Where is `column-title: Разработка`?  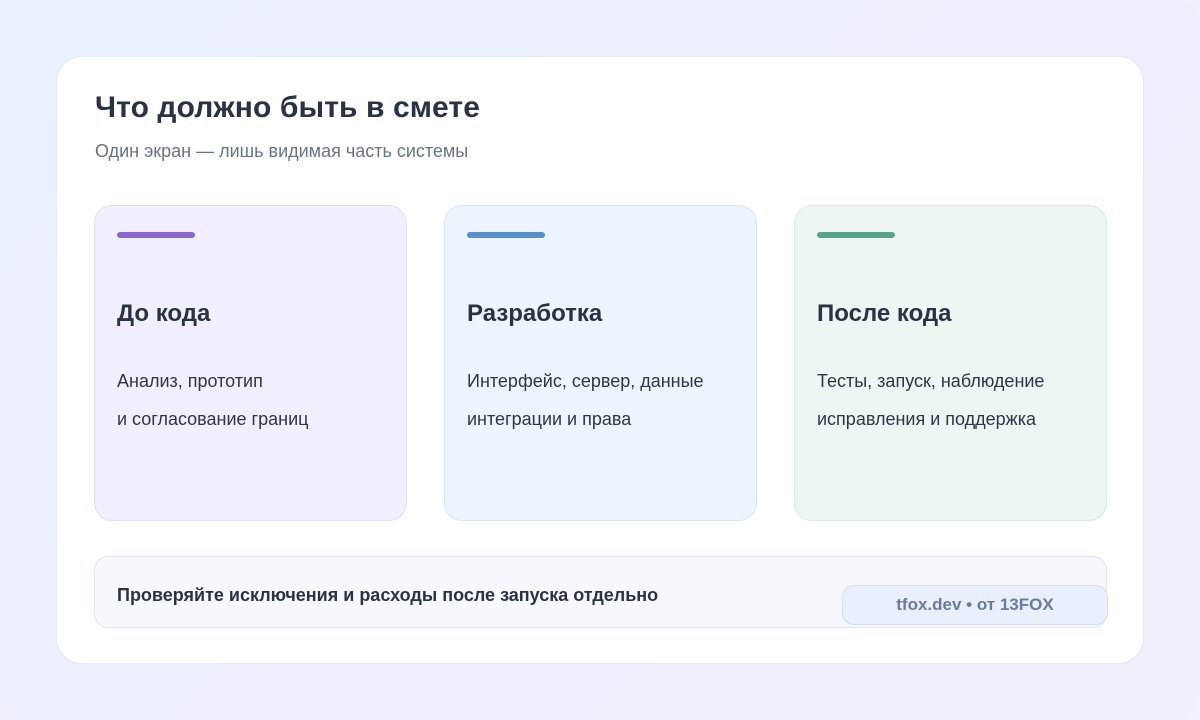
column-title: Разработка is located at coordinates (535, 313).